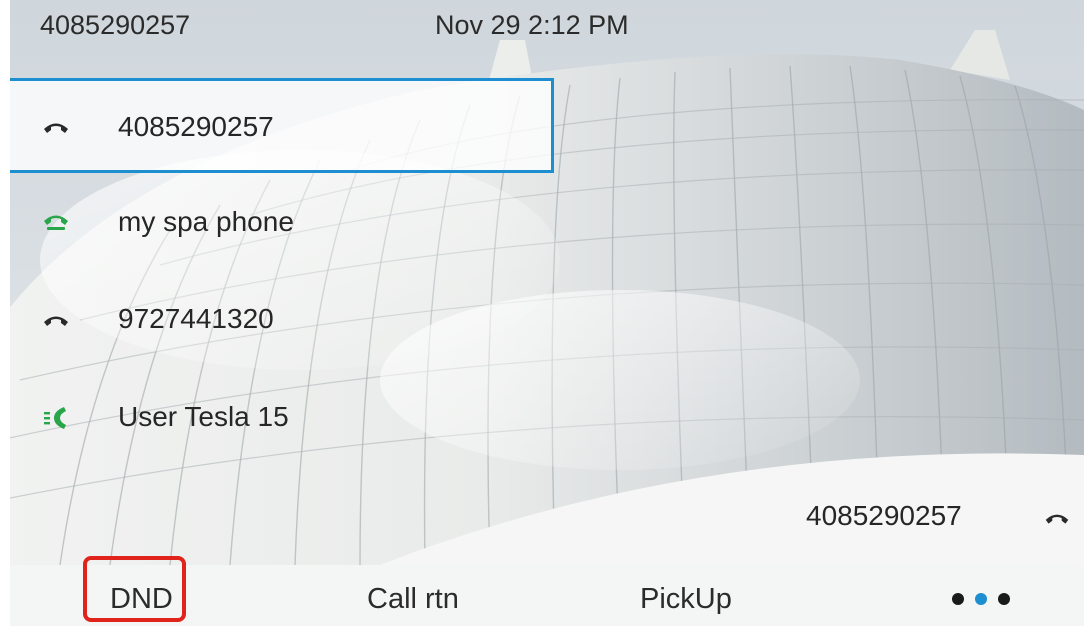 The width and height of the screenshot is (1084, 626). What do you see at coordinates (884, 515) in the screenshot?
I see `active-call-number: 4085290257` at bounding box center [884, 515].